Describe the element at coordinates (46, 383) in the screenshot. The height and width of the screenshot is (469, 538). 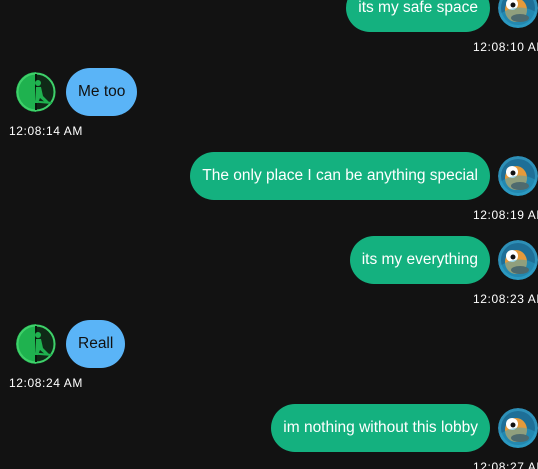
I see `message-timestamp: 12:08:24 AM` at that location.